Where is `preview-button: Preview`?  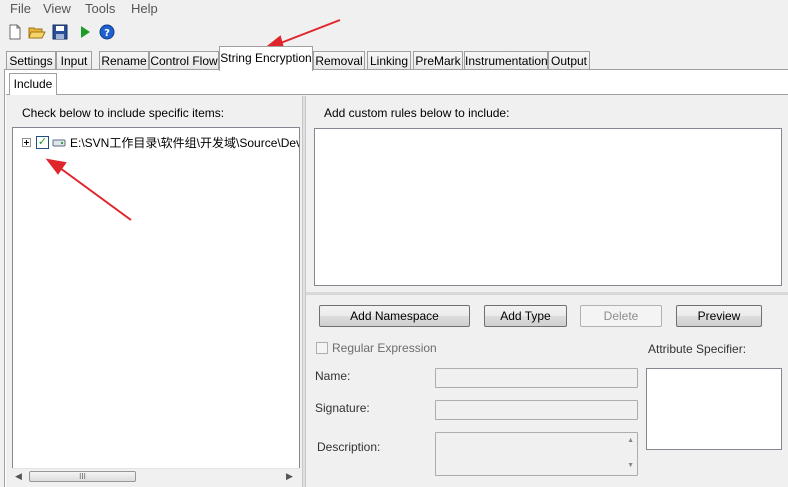
preview-button: Preview is located at coordinates (719, 316).